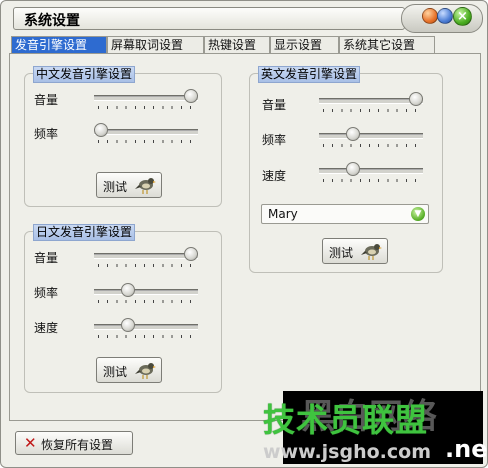 This screenshot has width=488, height=468. What do you see at coordinates (129, 185) in the screenshot?
I see `chinese-test-button: 测试` at bounding box center [129, 185].